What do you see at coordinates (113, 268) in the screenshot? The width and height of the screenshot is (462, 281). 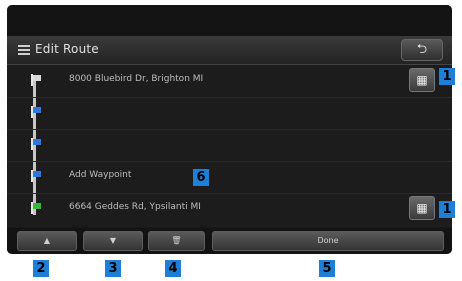 I see `callout-3: 3` at bounding box center [113, 268].